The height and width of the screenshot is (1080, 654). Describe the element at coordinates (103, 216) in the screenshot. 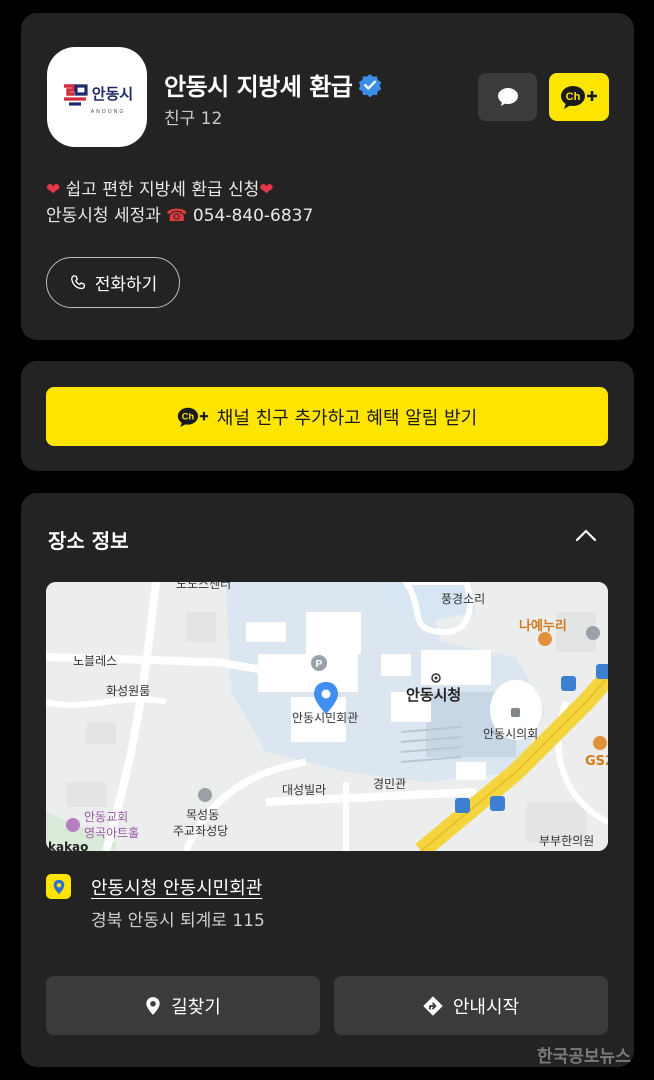

I see `department-text: 안동시청 세정과` at that location.